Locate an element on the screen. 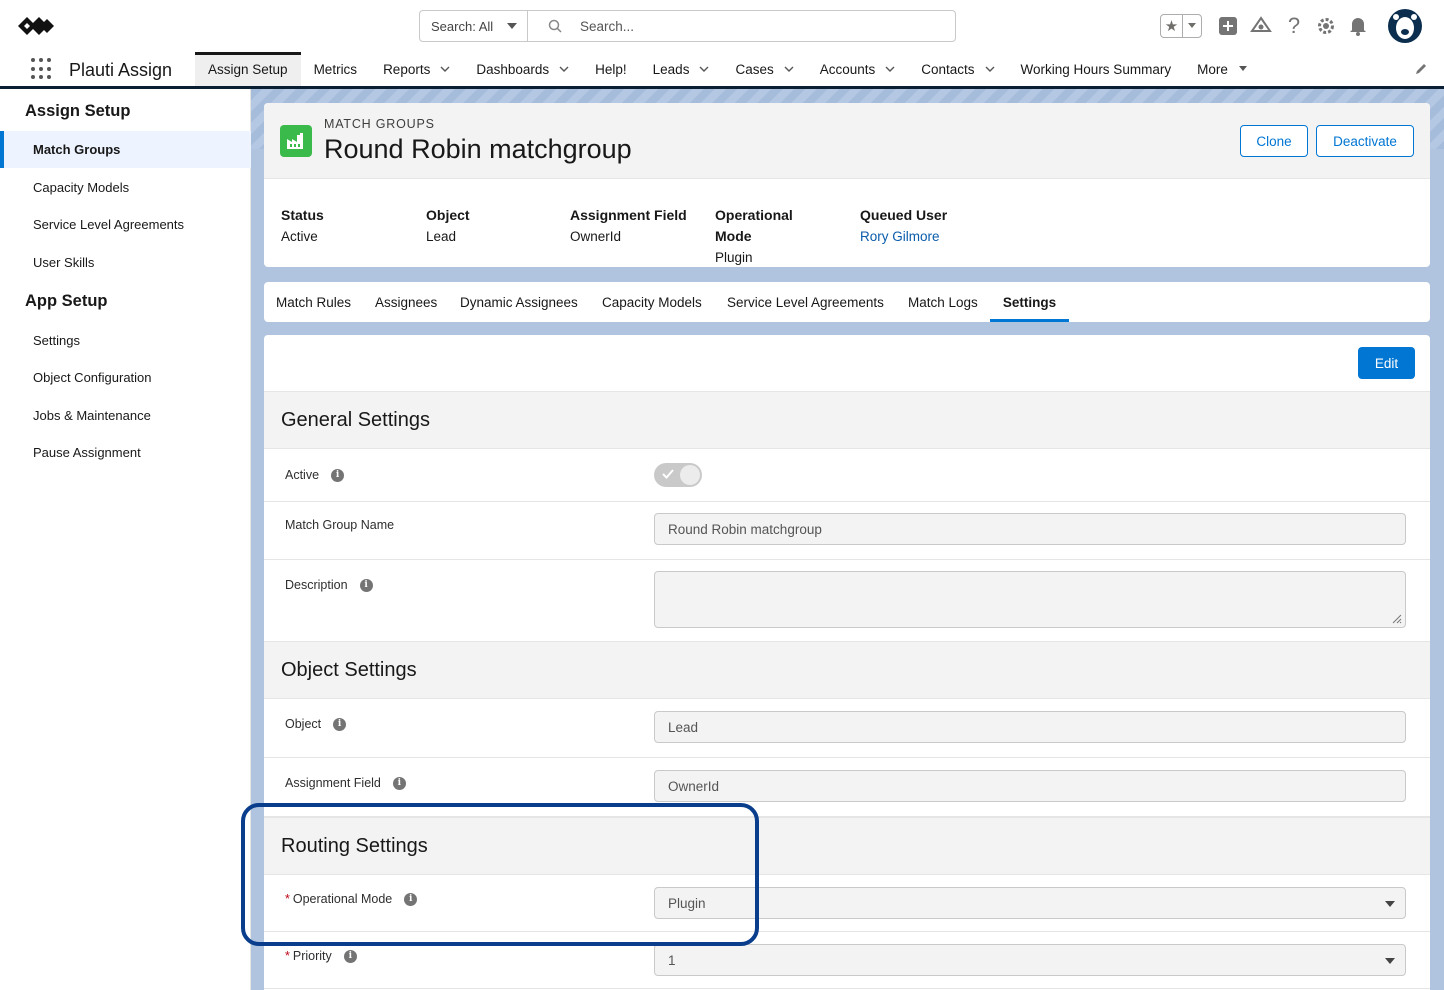  global-header: Search: All Search... ★ ? is located at coordinates (722, 26).